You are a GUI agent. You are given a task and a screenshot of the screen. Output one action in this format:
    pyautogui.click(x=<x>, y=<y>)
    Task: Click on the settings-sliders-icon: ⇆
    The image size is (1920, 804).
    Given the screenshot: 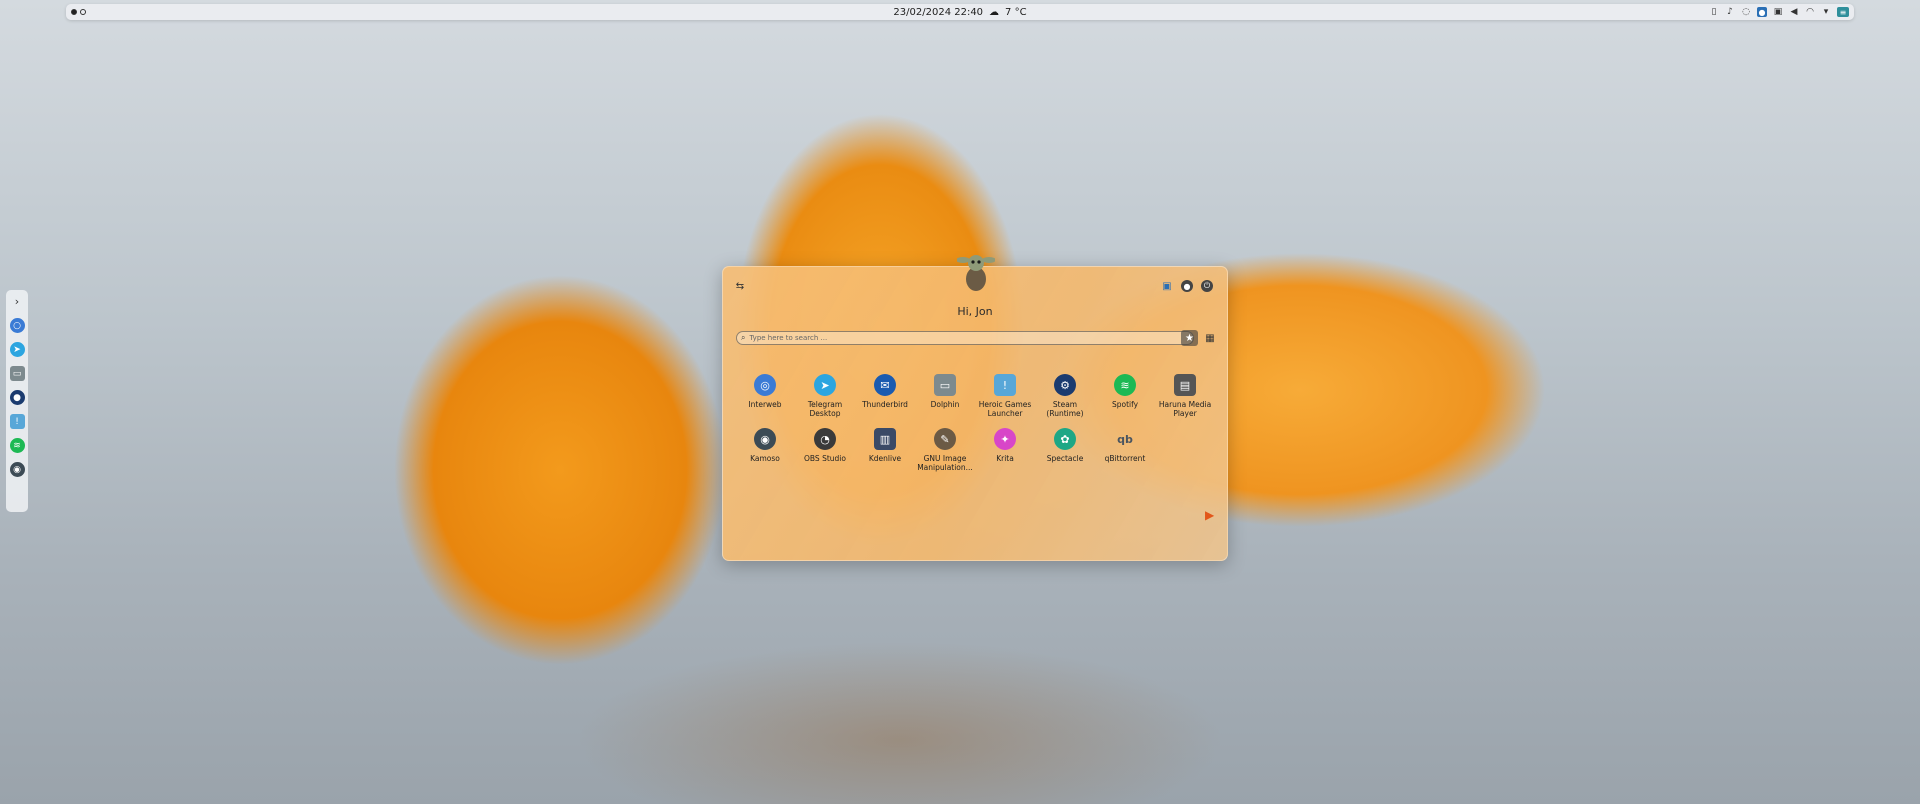 What is the action you would take?
    pyautogui.click(x=740, y=286)
    